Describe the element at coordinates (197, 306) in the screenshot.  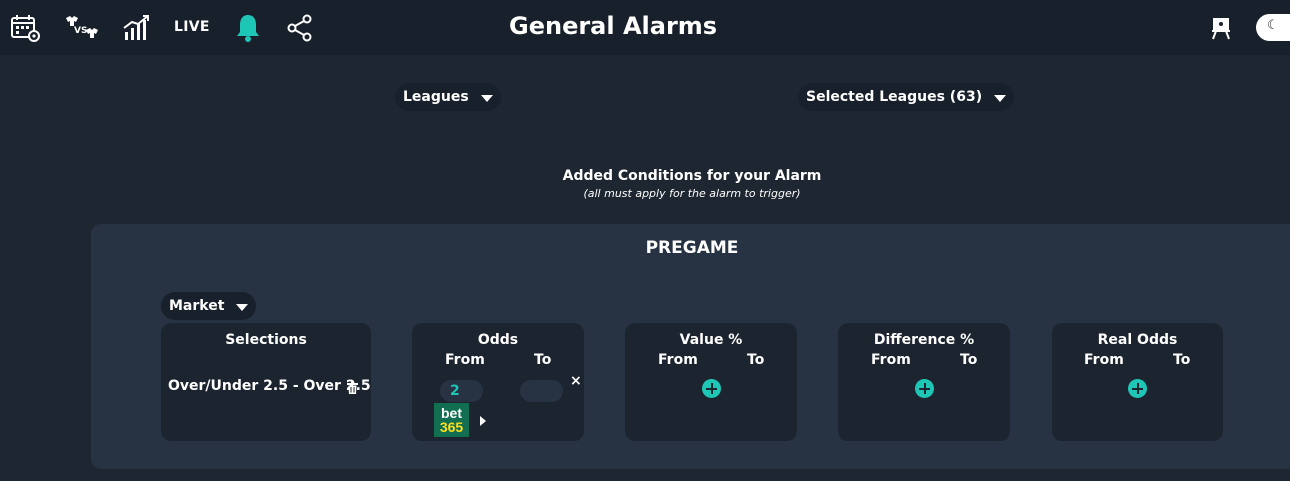
I see `market-dropdown-label: Market` at that location.